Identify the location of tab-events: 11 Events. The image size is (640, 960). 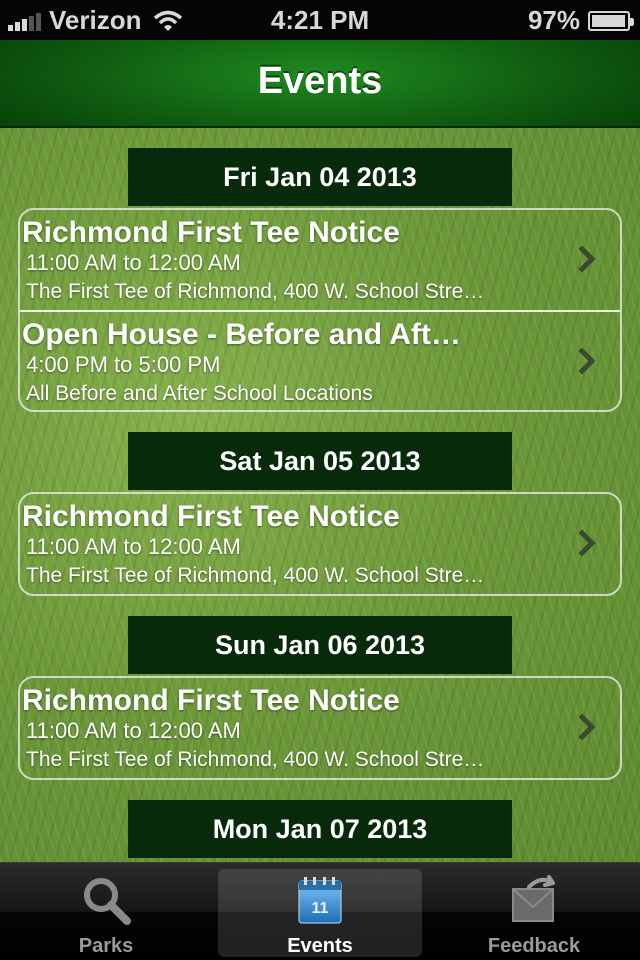
(320, 913).